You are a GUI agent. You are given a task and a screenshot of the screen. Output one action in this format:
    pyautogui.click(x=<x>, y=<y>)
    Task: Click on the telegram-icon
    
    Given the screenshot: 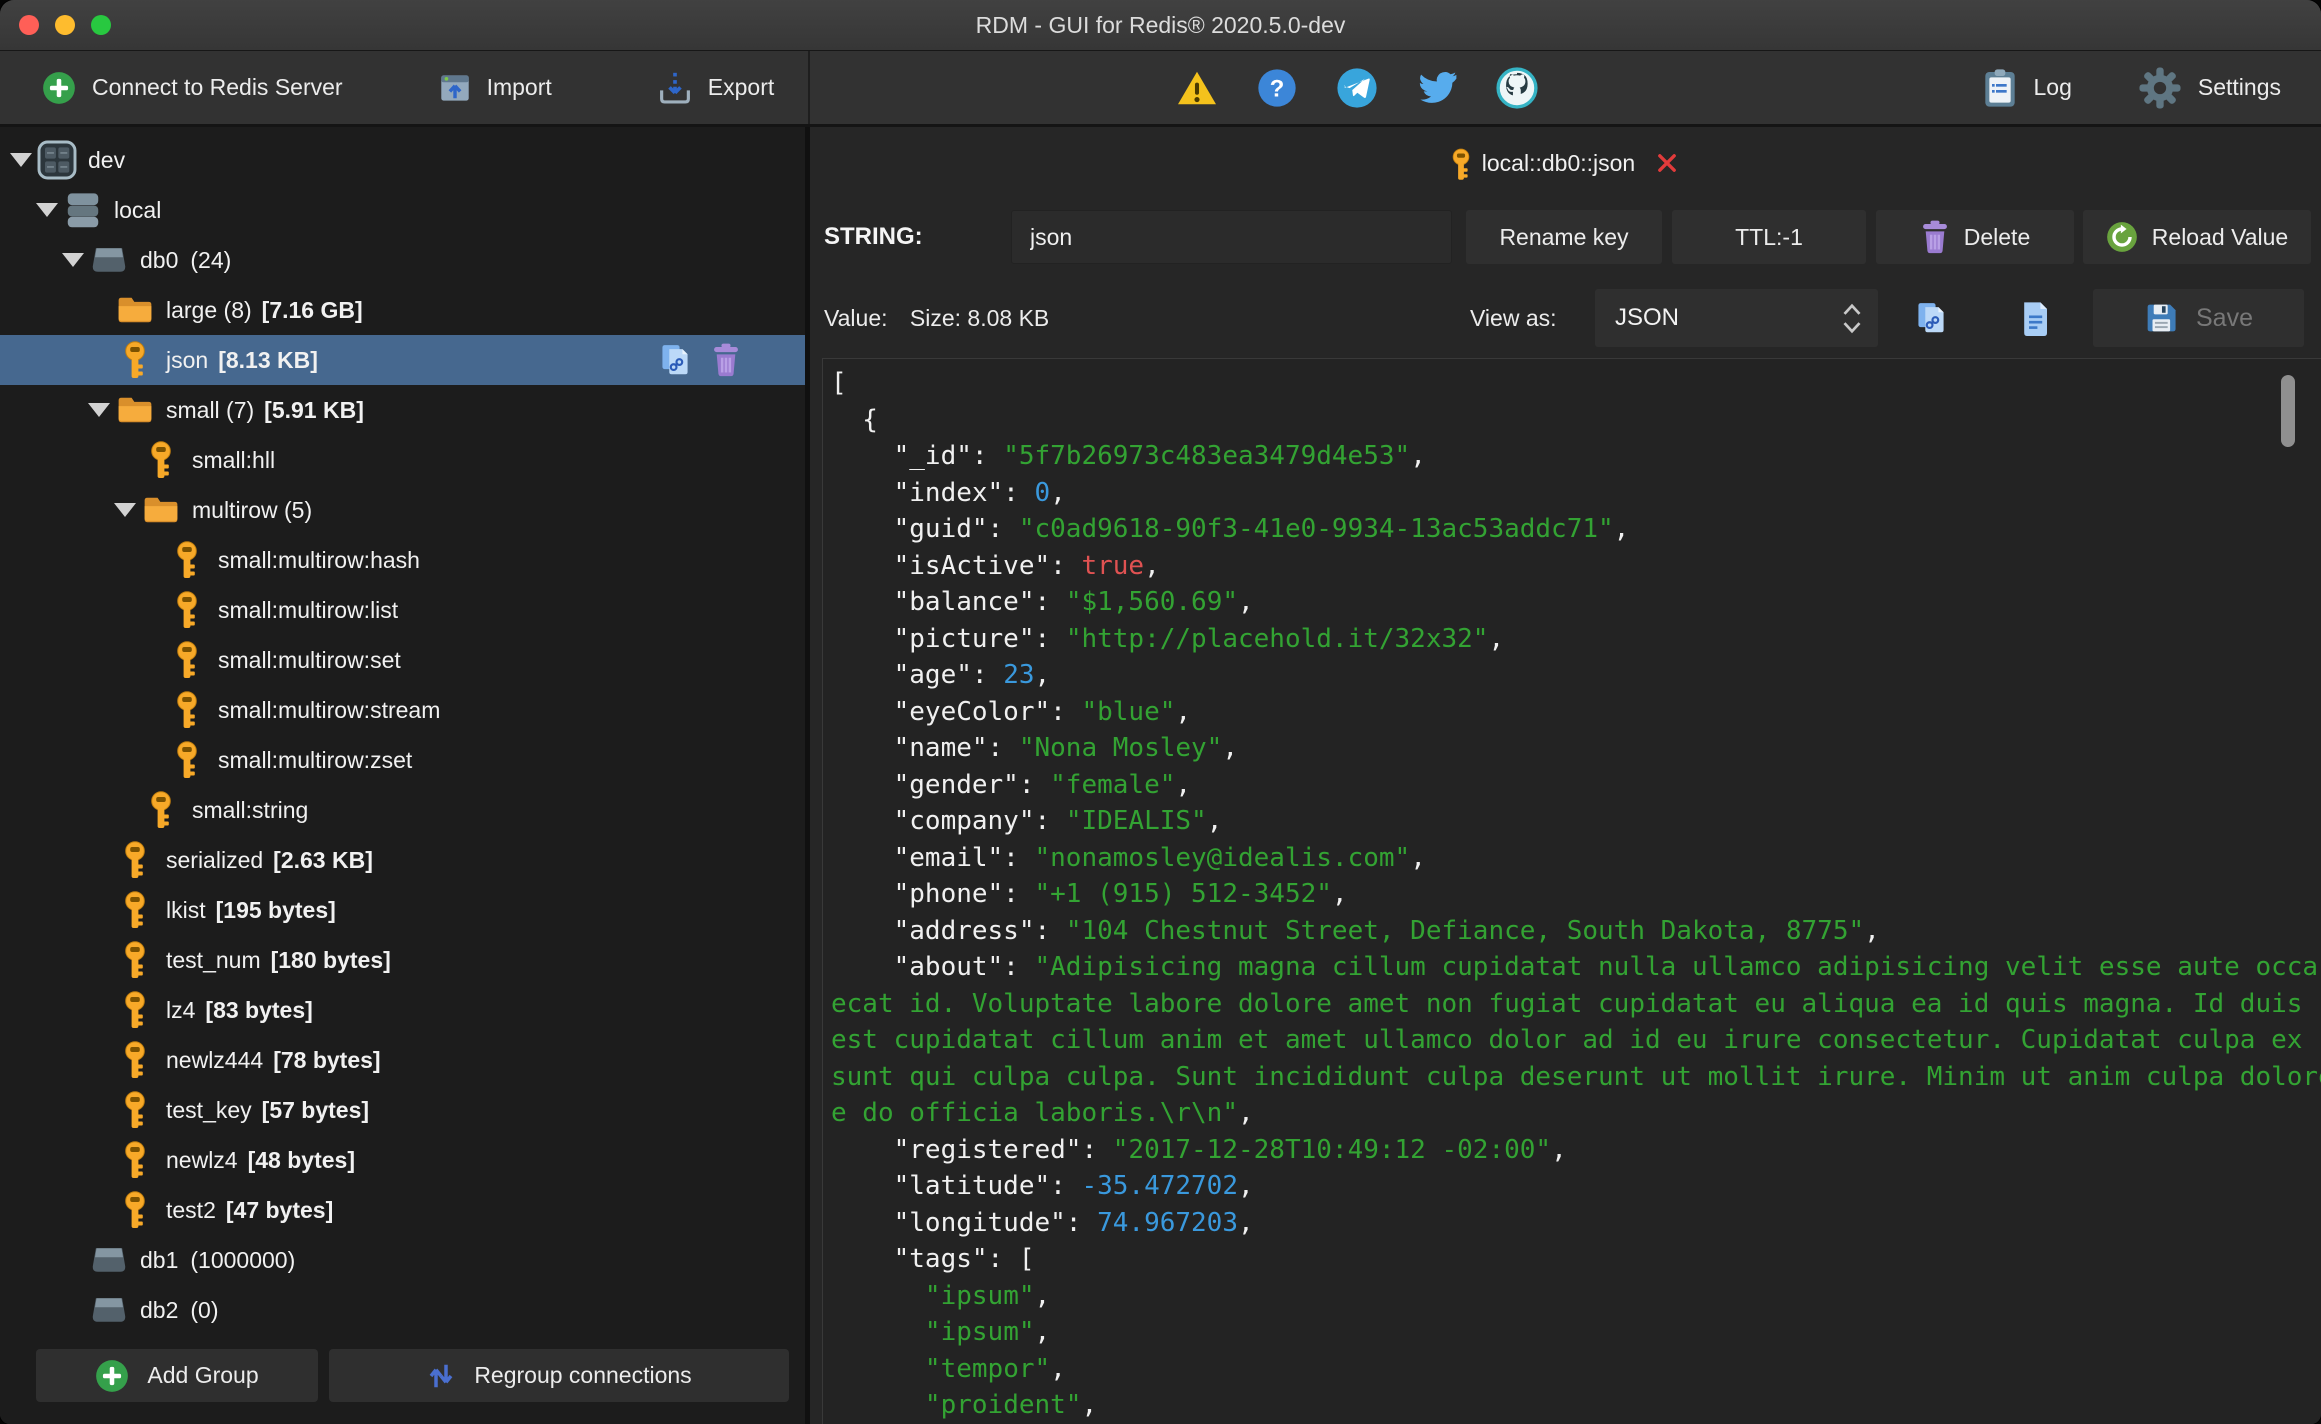 What is the action you would take?
    pyautogui.click(x=1357, y=88)
    